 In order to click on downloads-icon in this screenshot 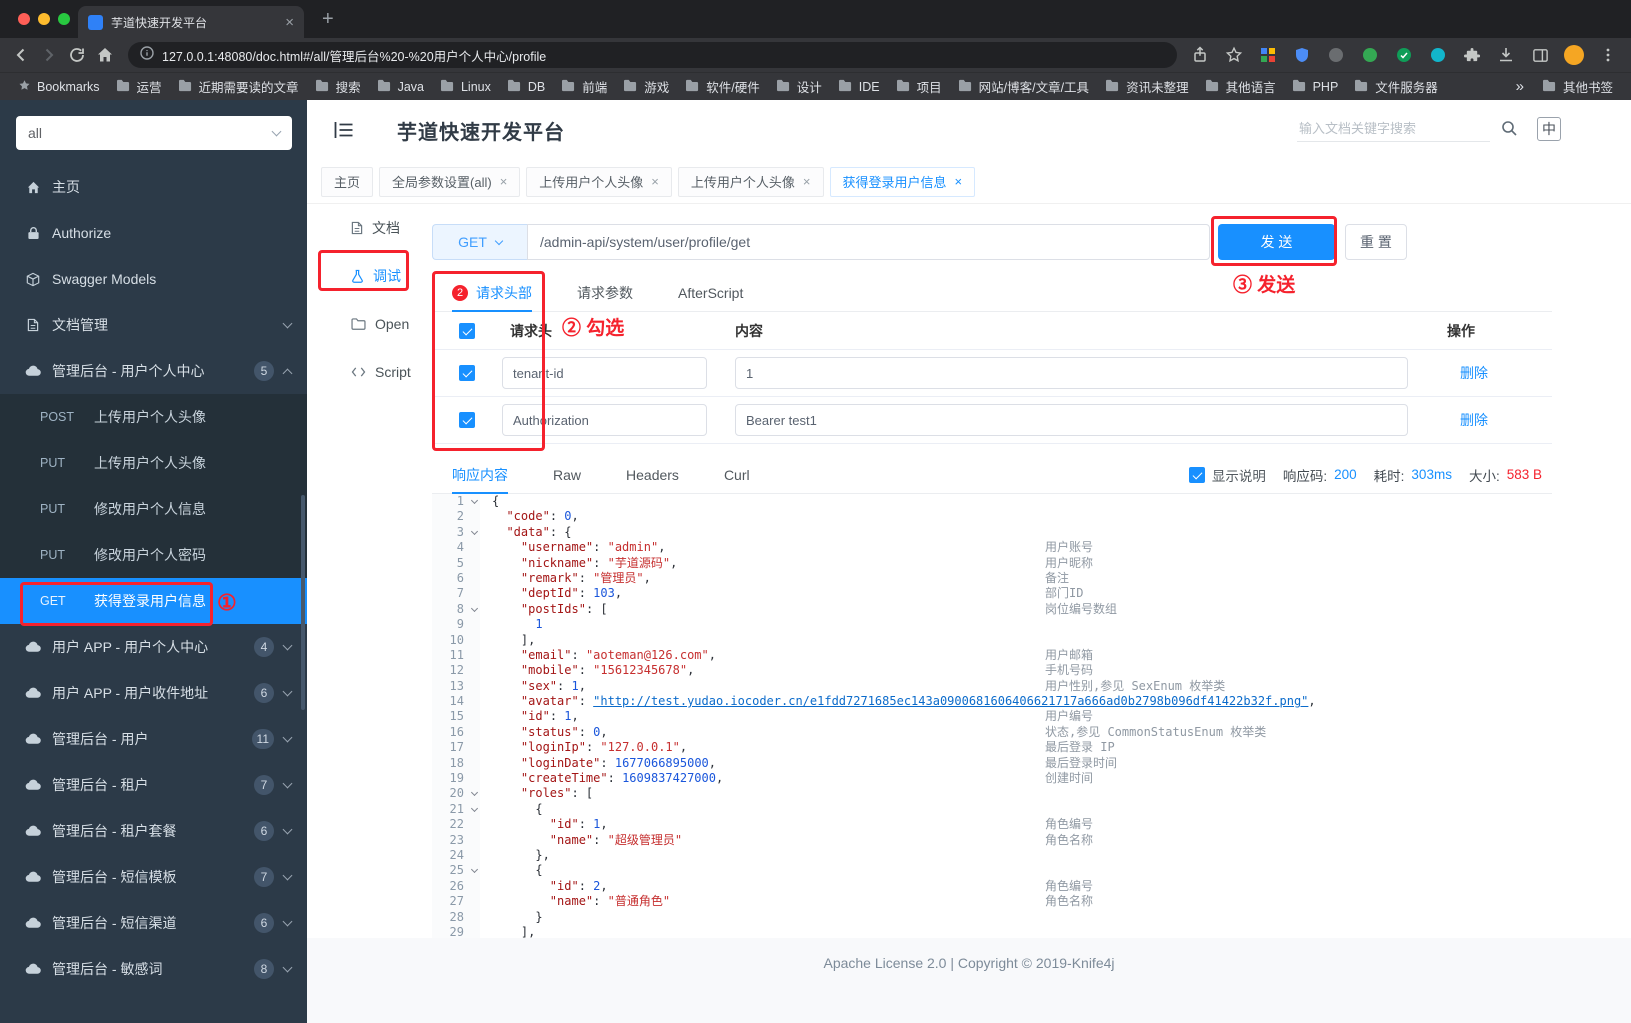, I will do `click(1506, 55)`.